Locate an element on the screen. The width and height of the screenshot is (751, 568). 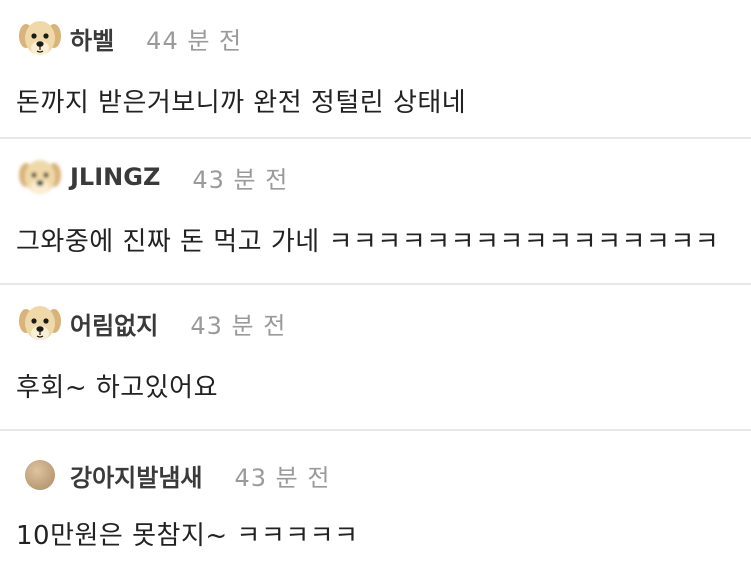
comment-header: 강아지발냄새 43 분 전 is located at coordinates (173, 475).